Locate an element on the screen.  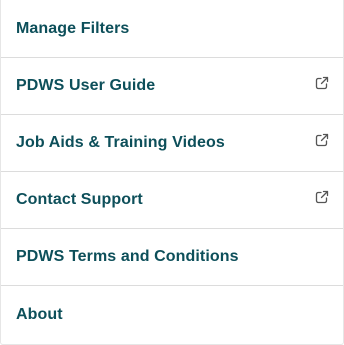
menu-item-label: PDWS User Guide is located at coordinates (86, 85).